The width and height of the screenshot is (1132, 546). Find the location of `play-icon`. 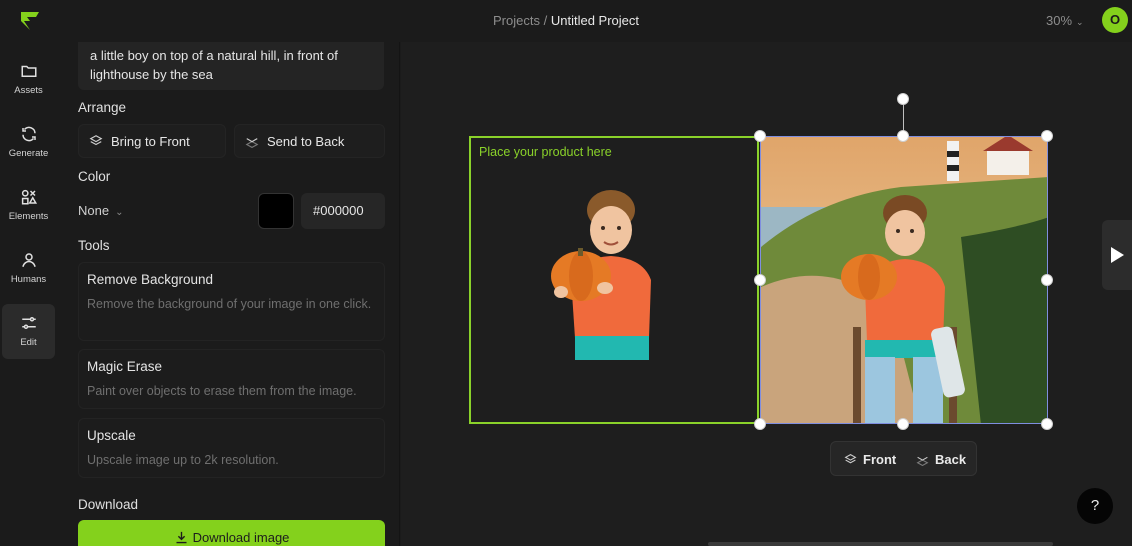

play-icon is located at coordinates (1117, 255).